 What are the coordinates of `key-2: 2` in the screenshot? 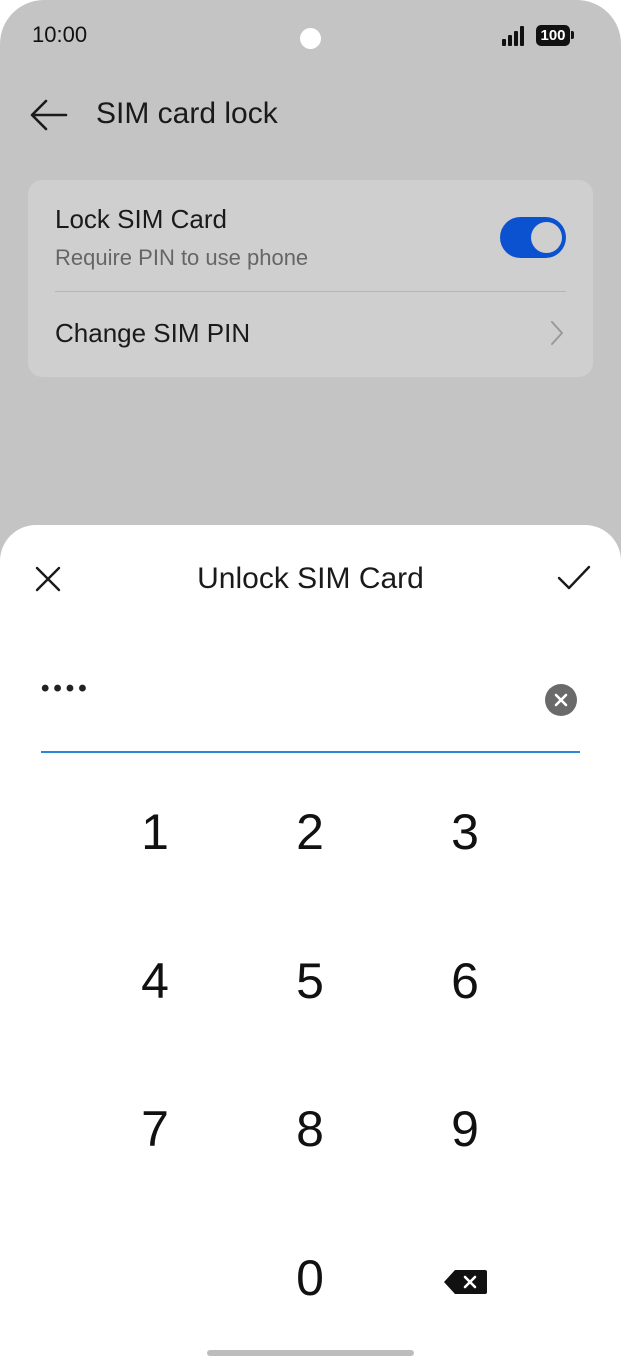 It's located at (310, 832).